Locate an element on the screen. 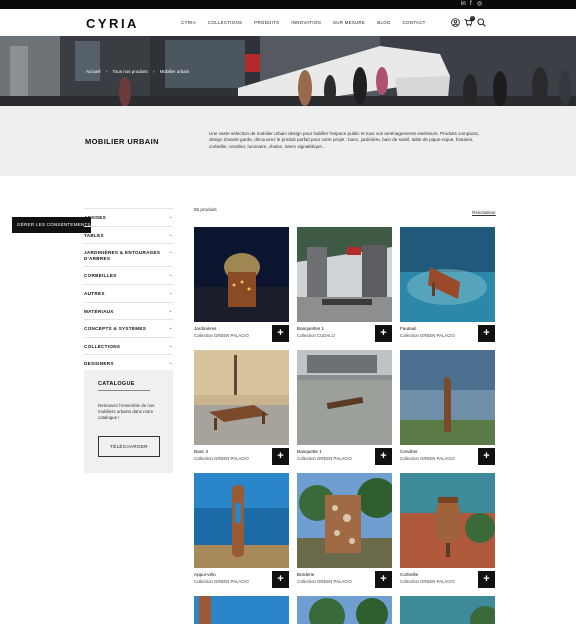 This screenshot has height=624, width=576. filter-assises: ASSISES ⌄ is located at coordinates (128, 217).